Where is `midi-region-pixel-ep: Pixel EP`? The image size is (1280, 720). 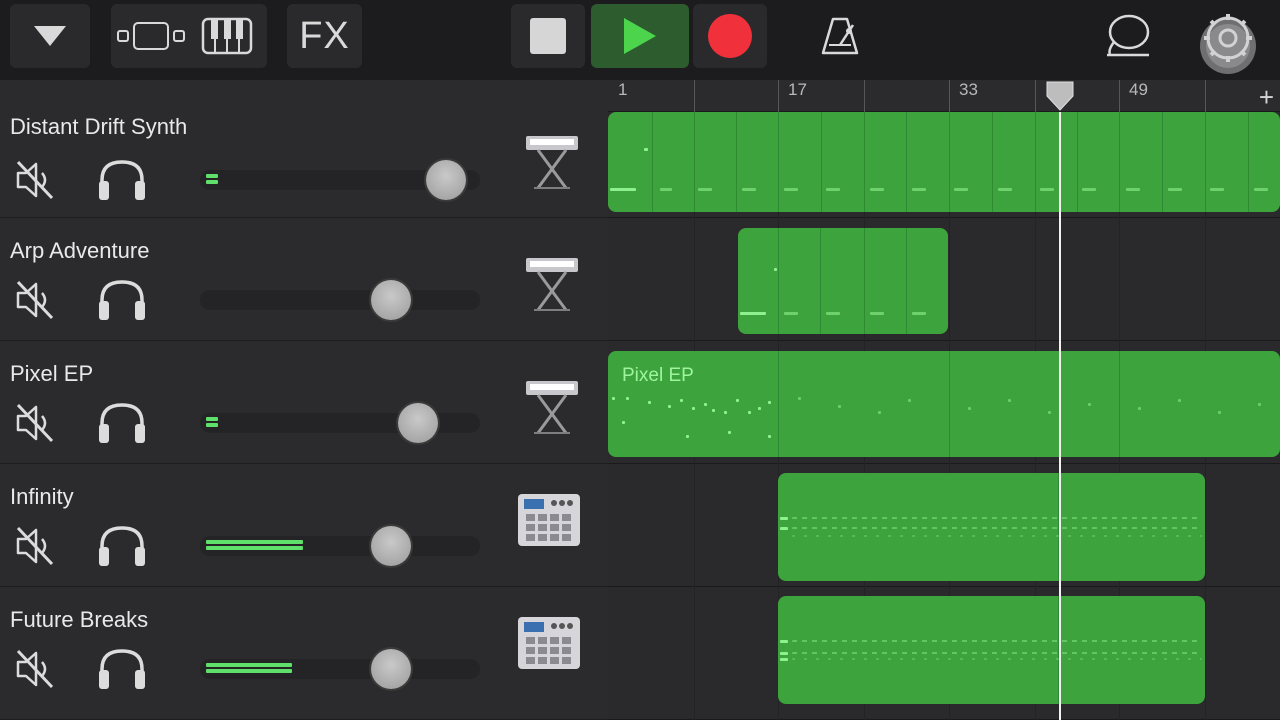
midi-region-pixel-ep: Pixel EP is located at coordinates (944, 404).